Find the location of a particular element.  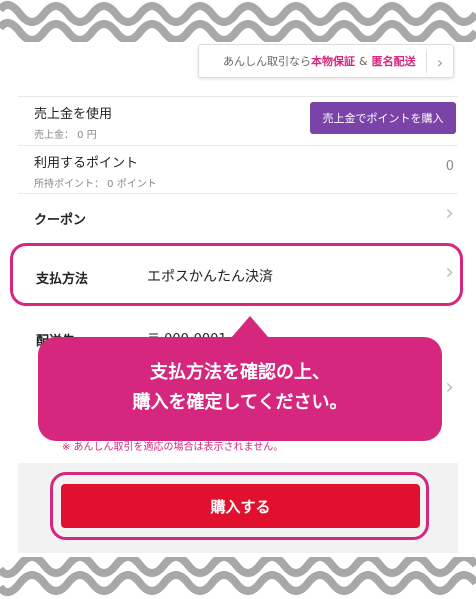

buy-points-with-sales-button: 売上金でポイントを購入 is located at coordinates (383, 118).